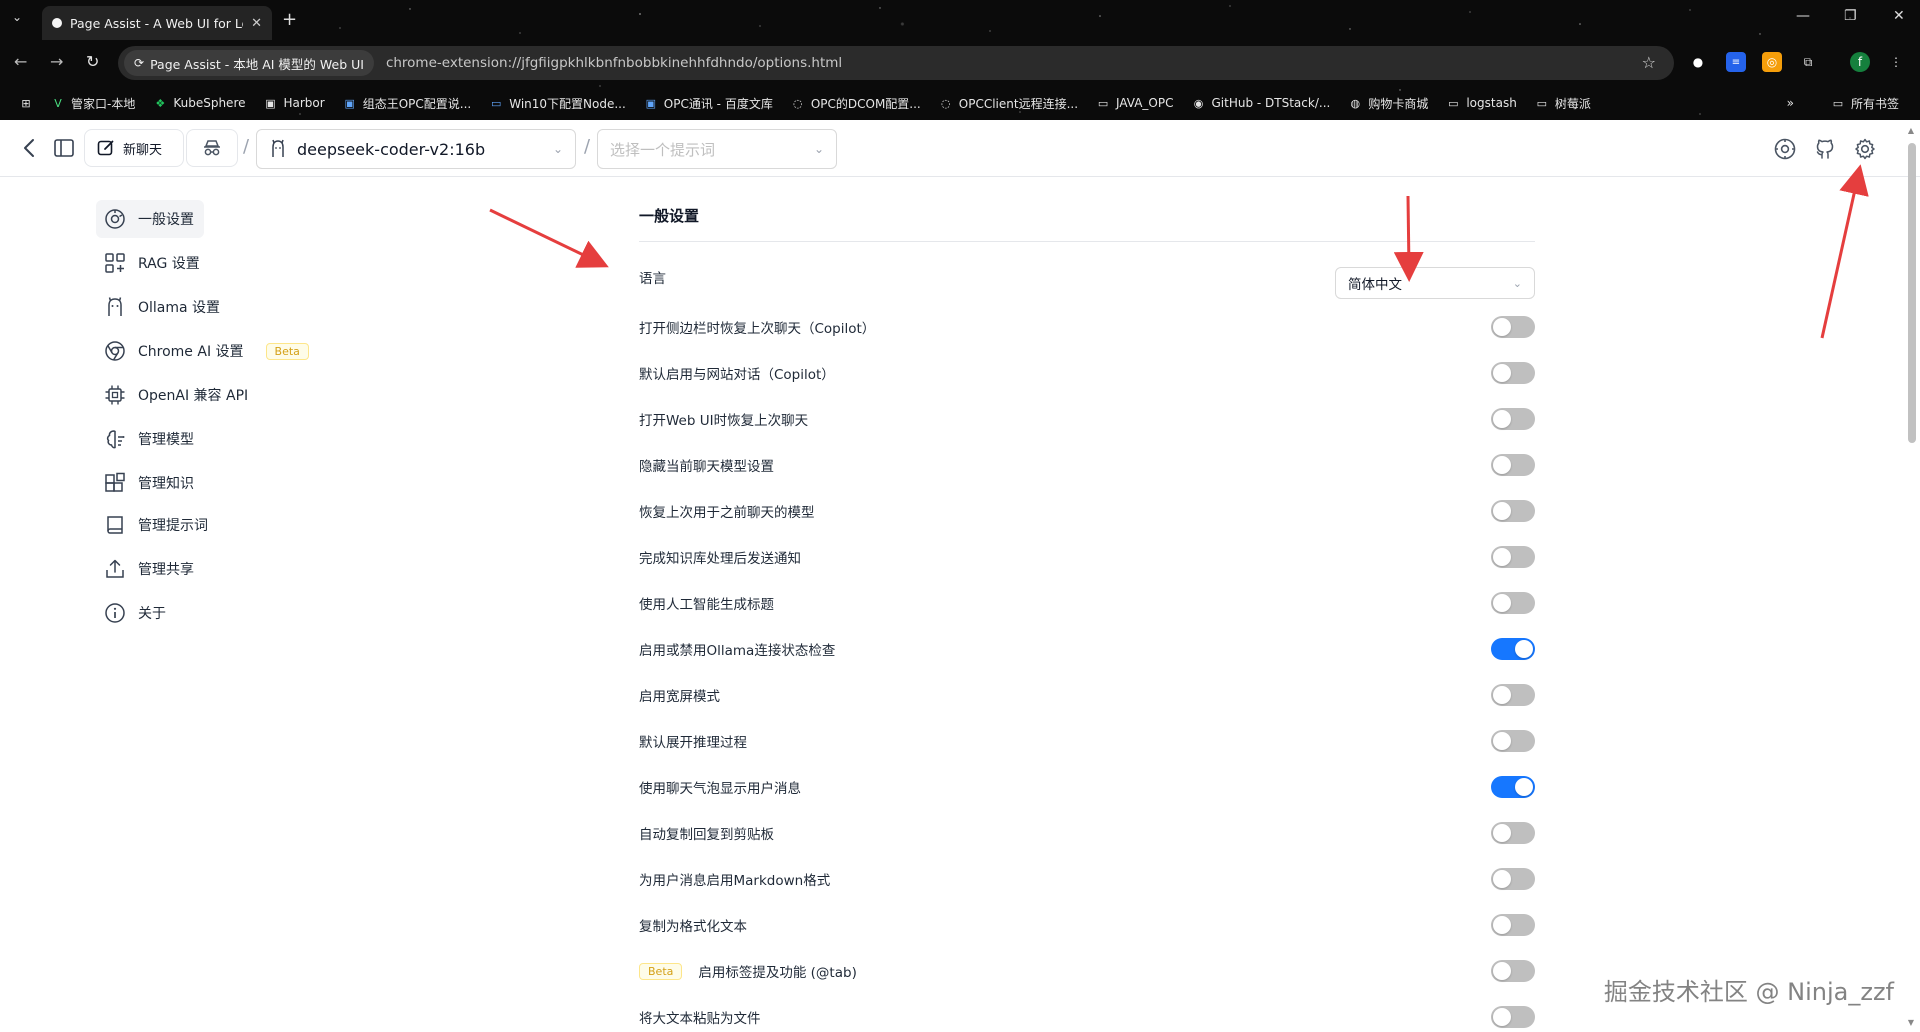  Describe the element at coordinates (1087, 1014) in the screenshot. I see `setting-row: 将大文本粘贴为文件` at that location.